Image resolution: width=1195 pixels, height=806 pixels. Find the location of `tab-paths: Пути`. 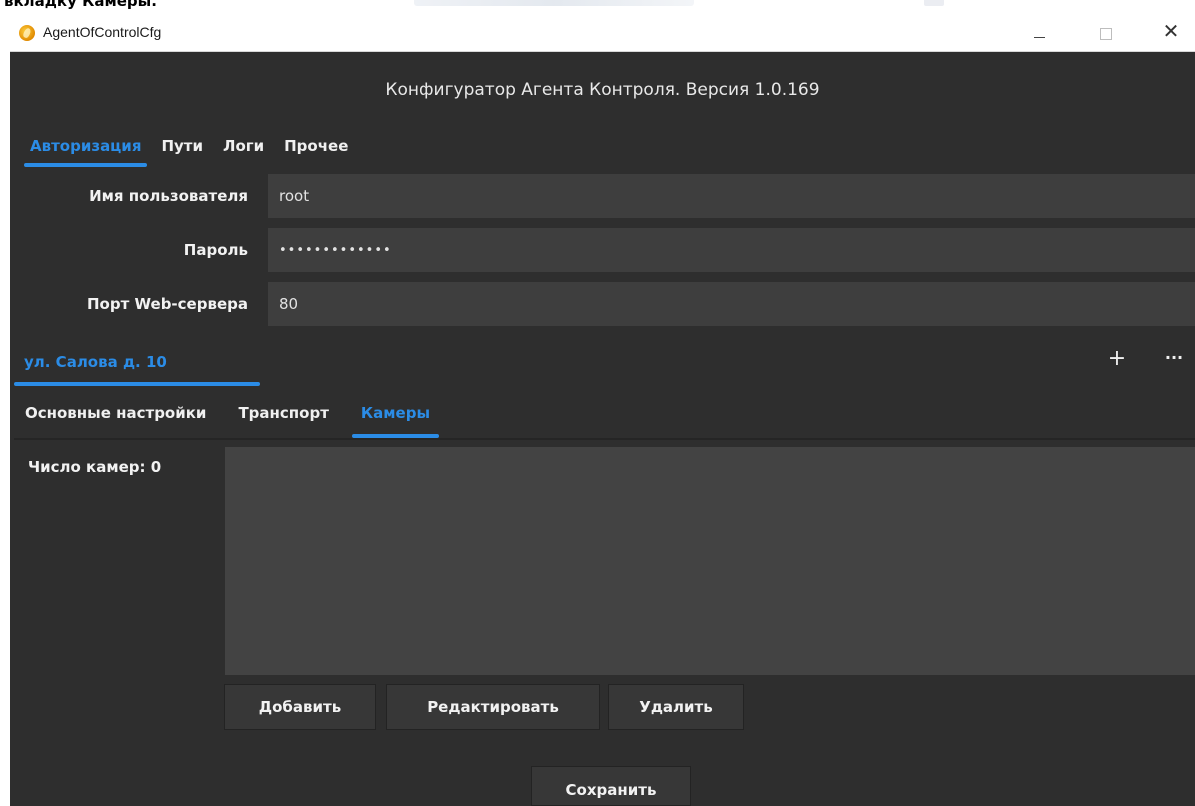

tab-paths: Пути is located at coordinates (182, 147).